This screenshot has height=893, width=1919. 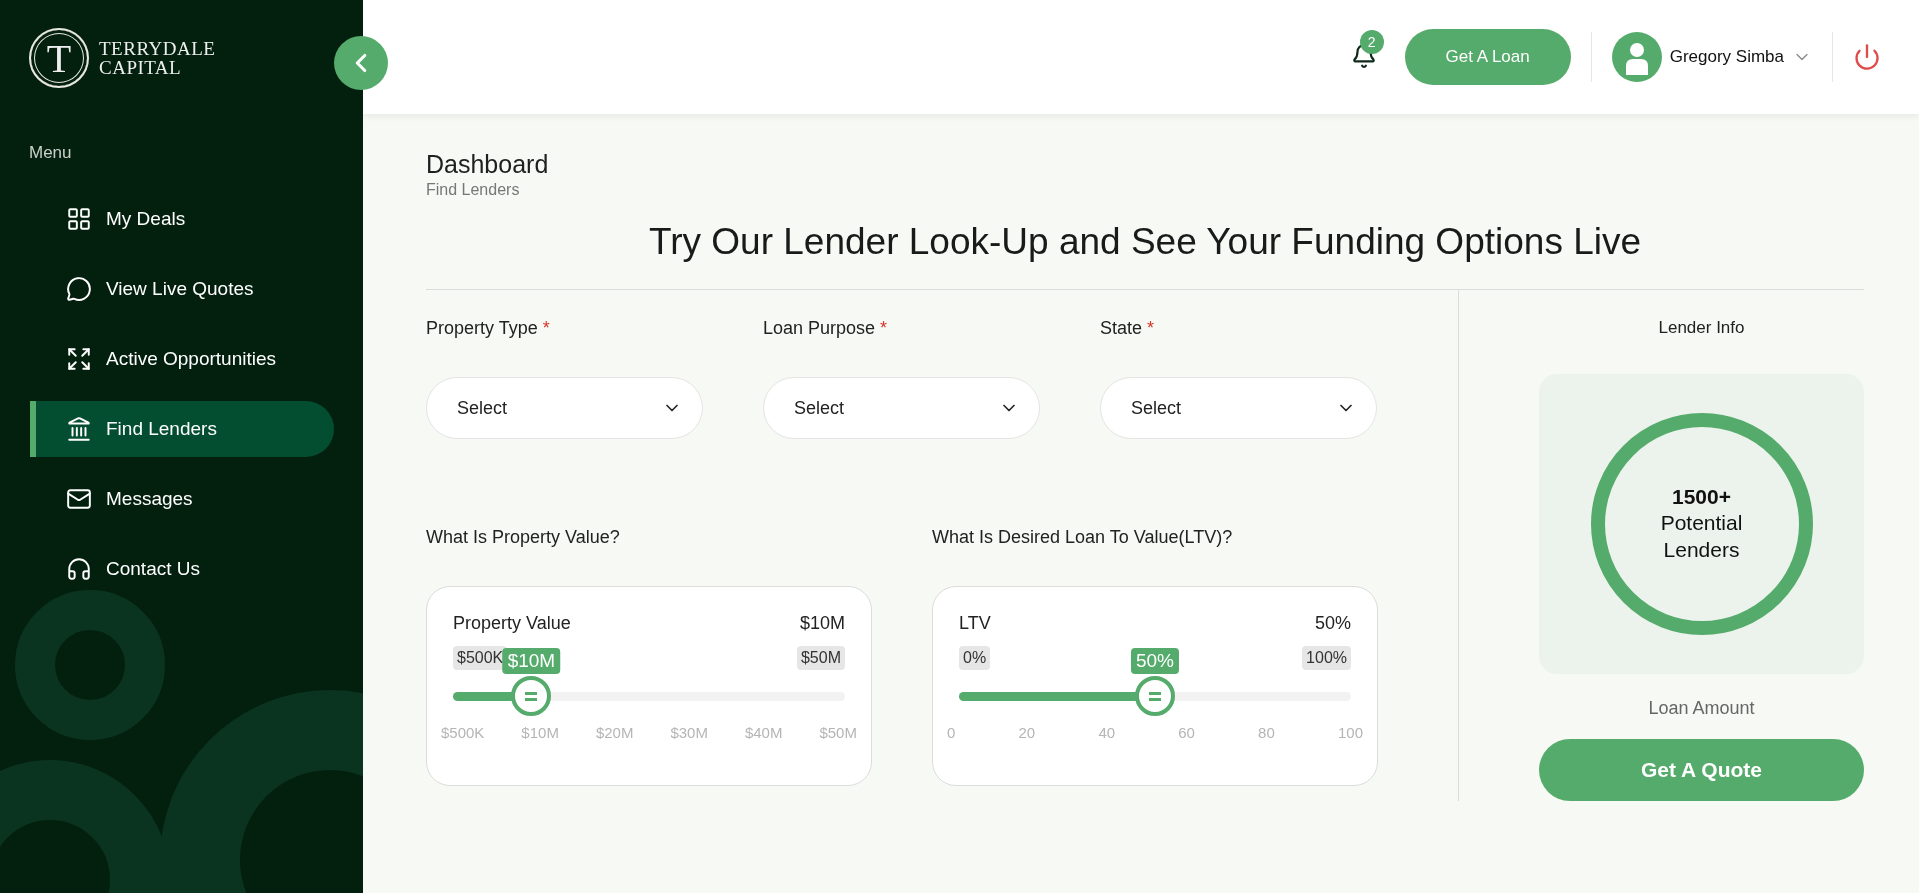 What do you see at coordinates (975, 623) in the screenshot?
I see `slider-title: LTV` at bounding box center [975, 623].